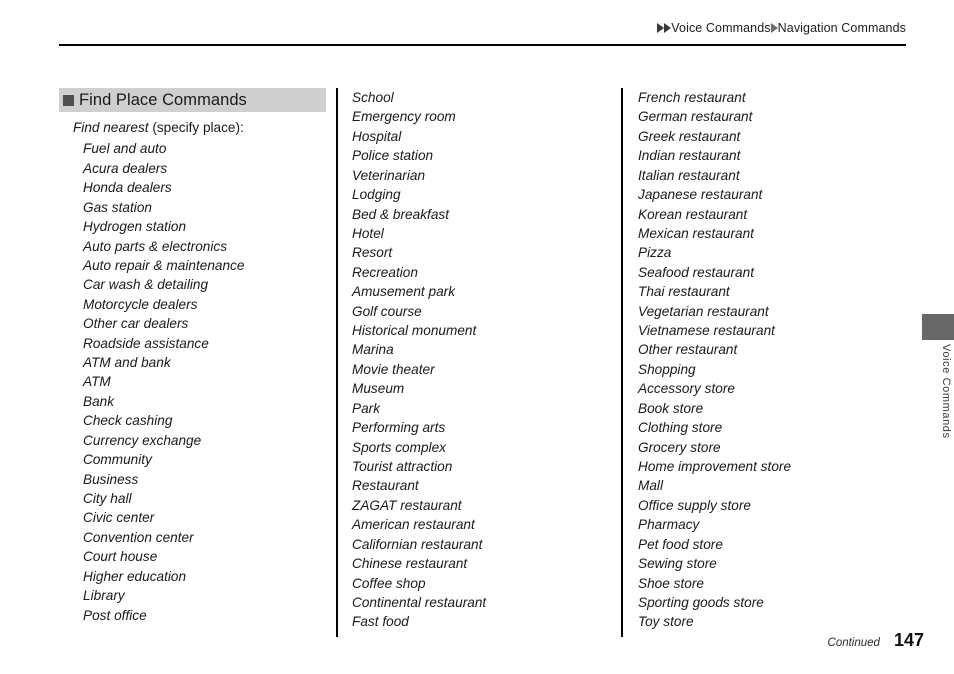 The width and height of the screenshot is (954, 674). I want to click on list-item: Auto parts & electronics, so click(155, 246).